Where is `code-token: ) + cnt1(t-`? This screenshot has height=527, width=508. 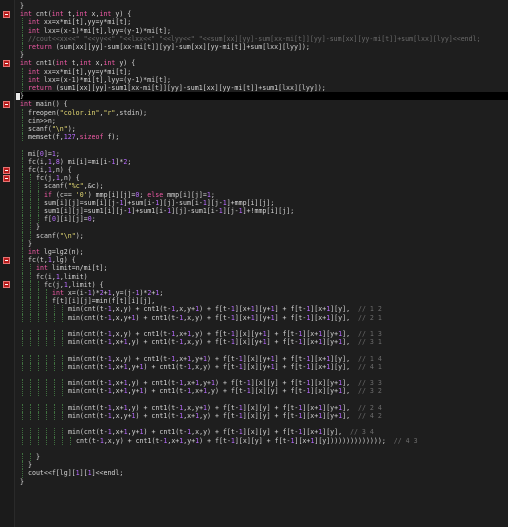 code-token: ) + cnt1(t- is located at coordinates (165, 391).